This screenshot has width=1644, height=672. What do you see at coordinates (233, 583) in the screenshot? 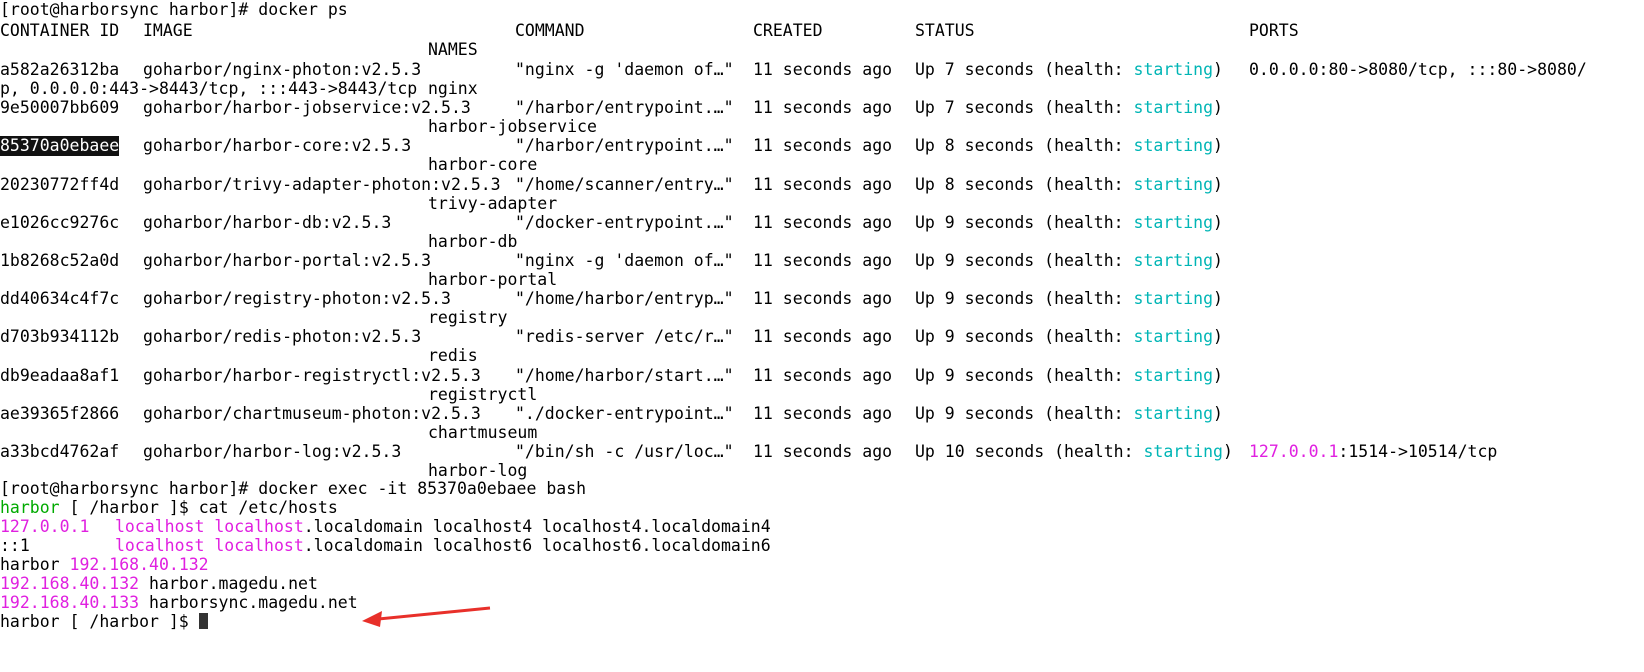
I see `hosts-name: harbor.magedu.net` at bounding box center [233, 583].